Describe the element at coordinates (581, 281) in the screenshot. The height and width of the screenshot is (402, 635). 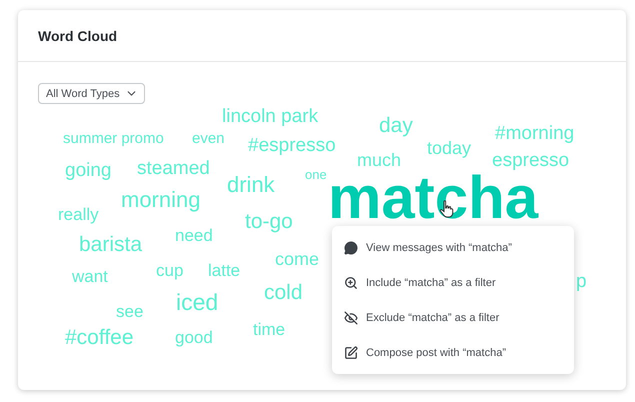
I see `cloud-word: p` at that location.